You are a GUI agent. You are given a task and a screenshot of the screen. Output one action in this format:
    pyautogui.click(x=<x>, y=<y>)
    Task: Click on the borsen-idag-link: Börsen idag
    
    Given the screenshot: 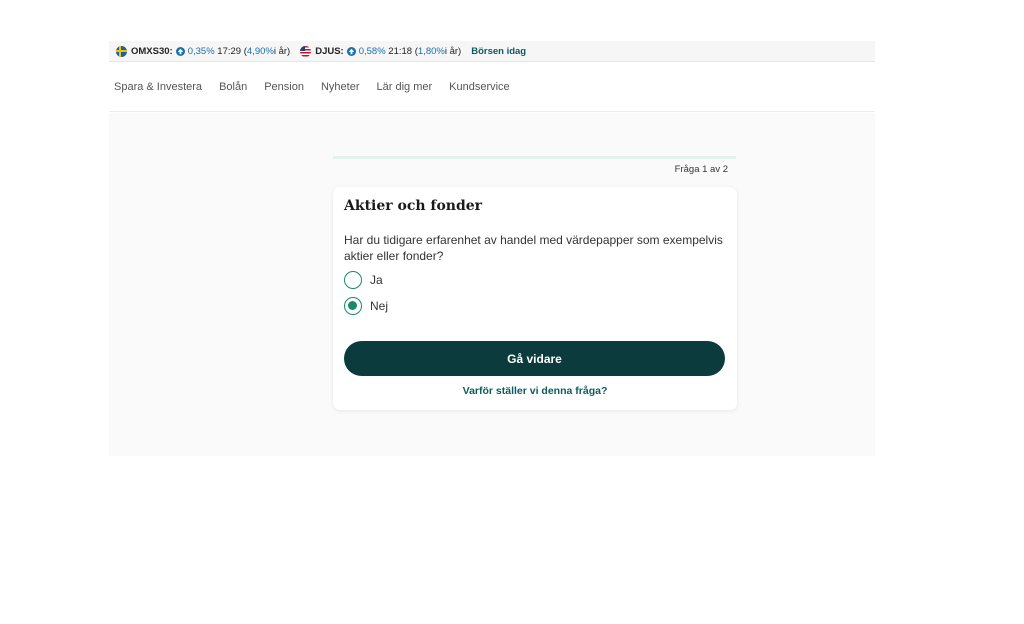 What is the action you would take?
    pyautogui.click(x=498, y=51)
    